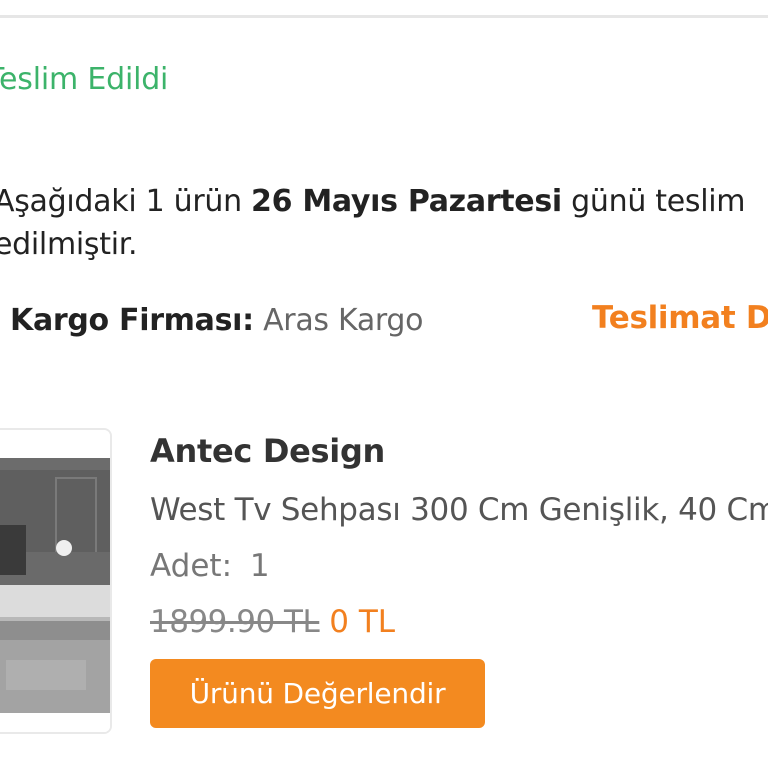  Describe the element at coordinates (680, 318) in the screenshot. I see `delivery-detail-link: Teslimat Detayı` at that location.